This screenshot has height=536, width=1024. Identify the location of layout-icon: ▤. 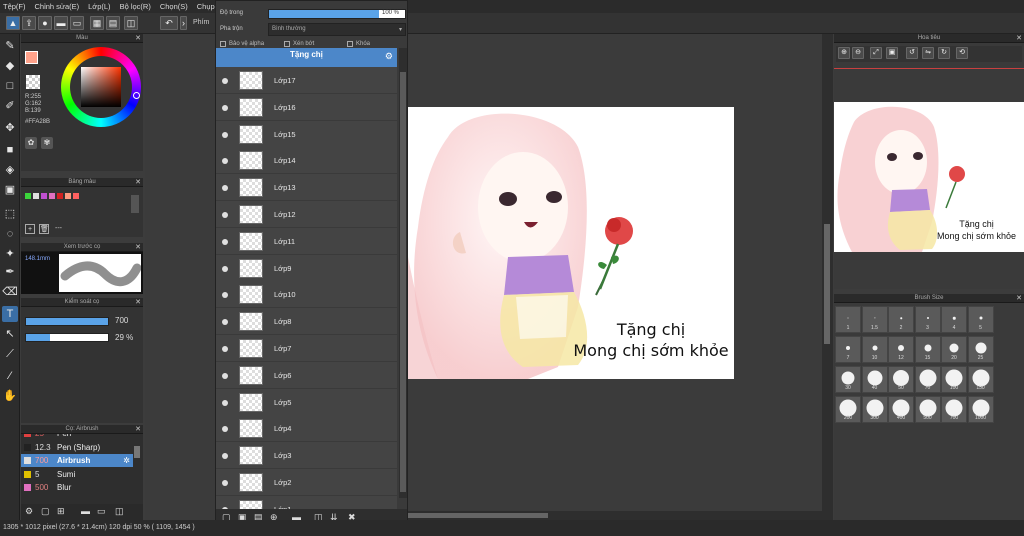
(113, 23).